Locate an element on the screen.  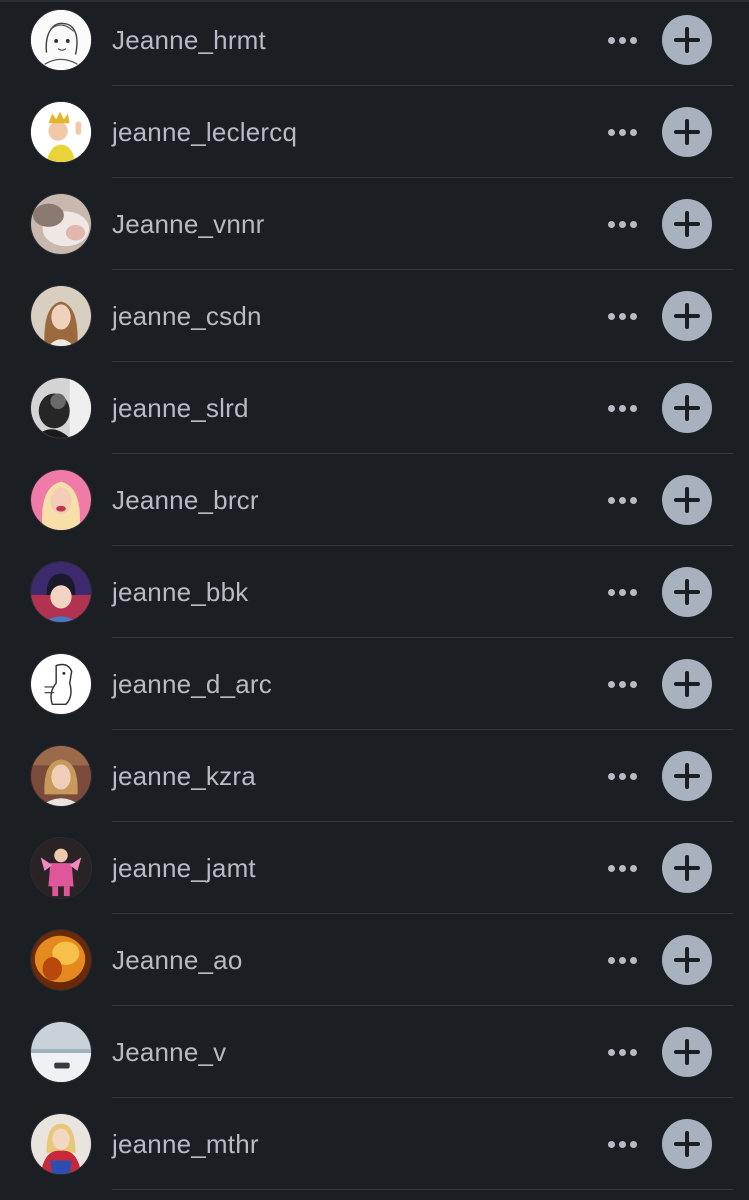
username: jeanne_slrd is located at coordinates (180, 408).